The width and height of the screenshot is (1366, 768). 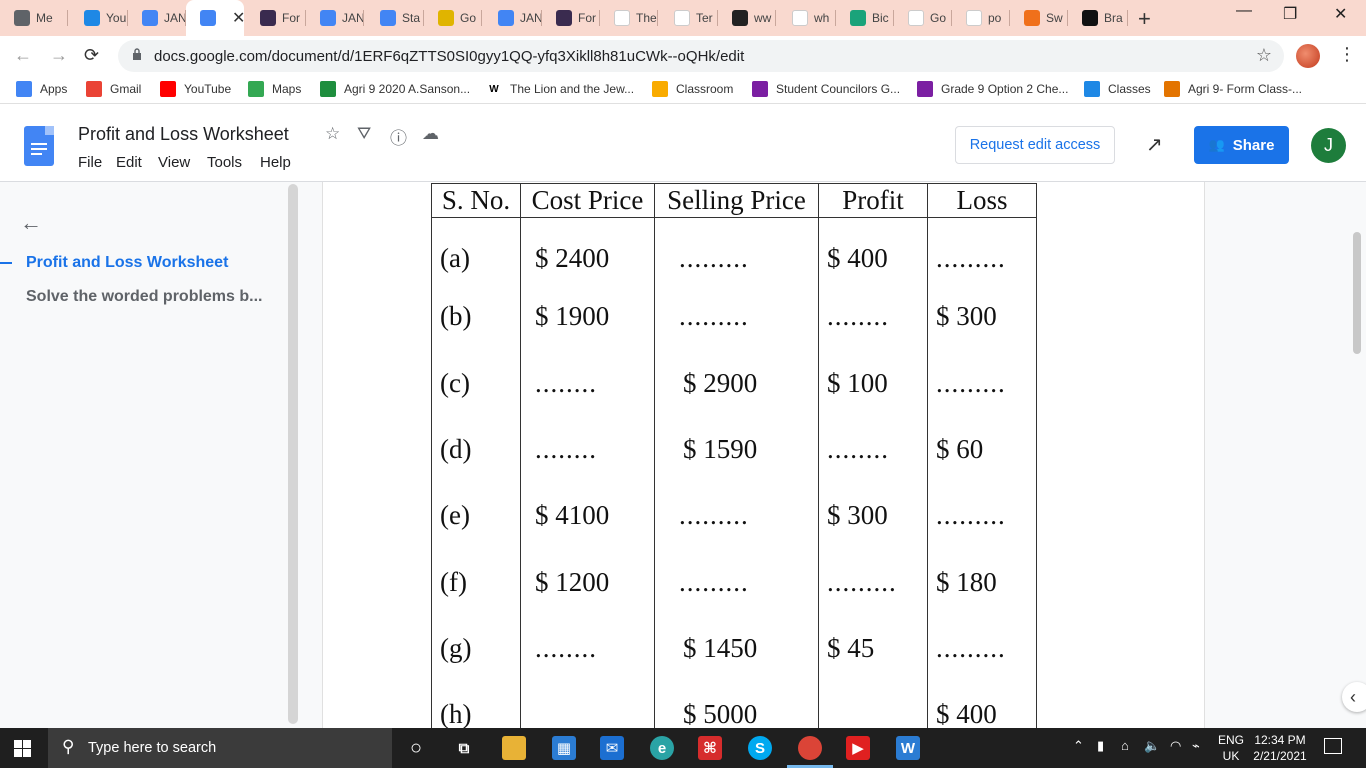 What do you see at coordinates (1125, 745) in the screenshot?
I see `device-icon: ⌂` at bounding box center [1125, 745].